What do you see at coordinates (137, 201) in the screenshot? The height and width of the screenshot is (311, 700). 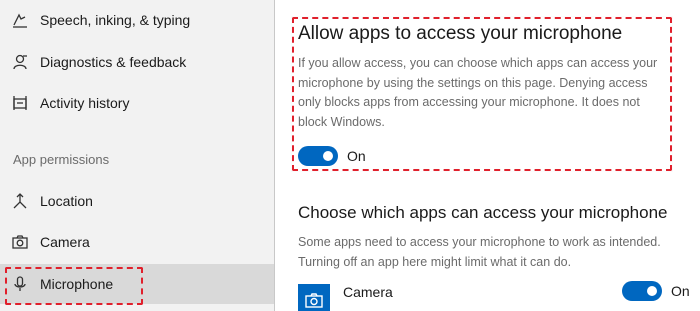 I see `sidebar-item-location: Location` at bounding box center [137, 201].